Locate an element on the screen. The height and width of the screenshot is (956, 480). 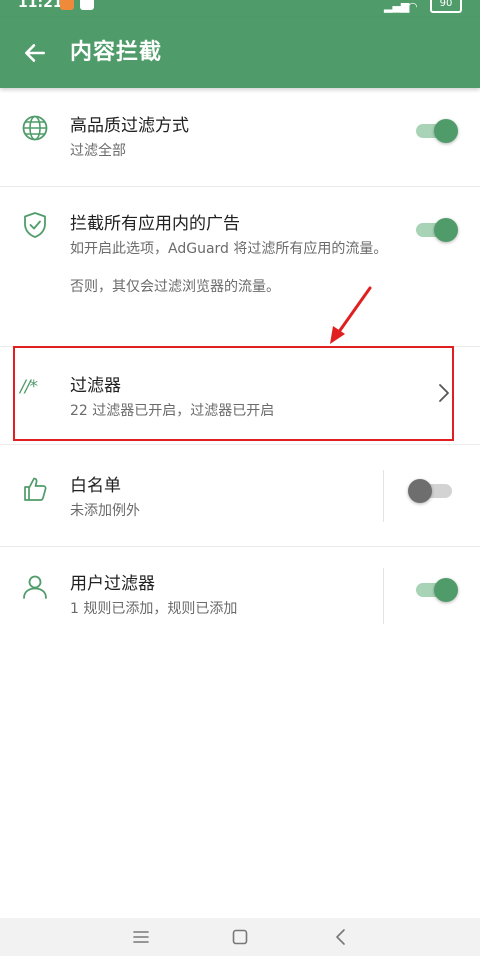
system-nav-bar is located at coordinates (240, 937).